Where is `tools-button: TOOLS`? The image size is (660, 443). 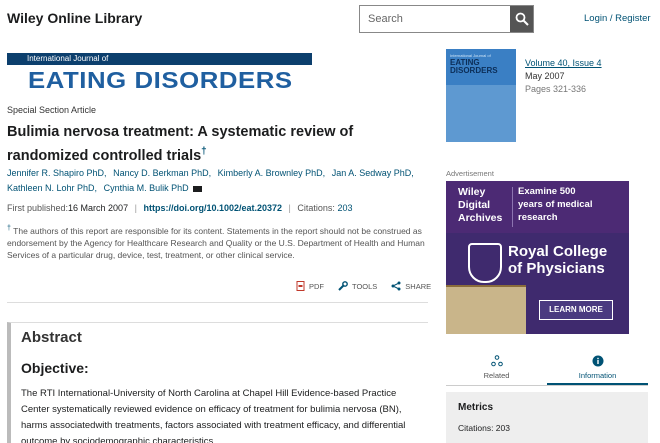 tools-button: TOOLS is located at coordinates (357, 286).